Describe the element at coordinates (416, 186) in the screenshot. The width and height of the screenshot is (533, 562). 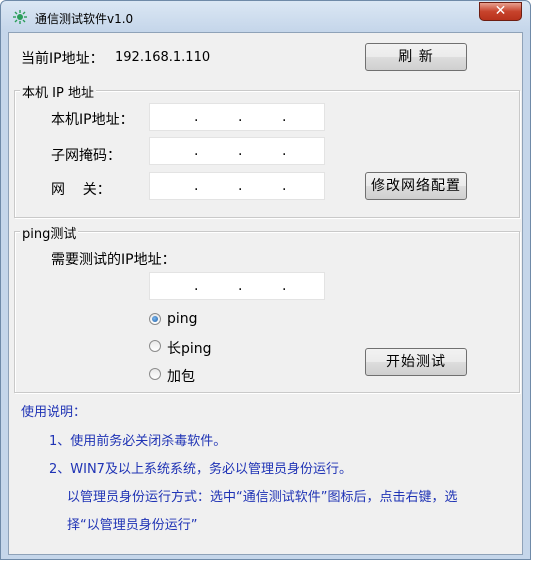
I see `modify-network-button: 修改网络配置` at that location.